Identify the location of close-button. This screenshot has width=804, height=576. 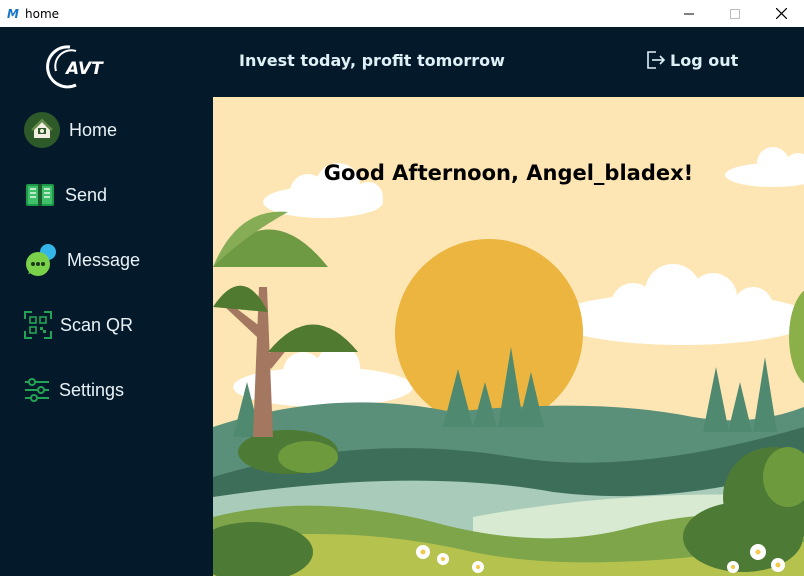
(781, 13).